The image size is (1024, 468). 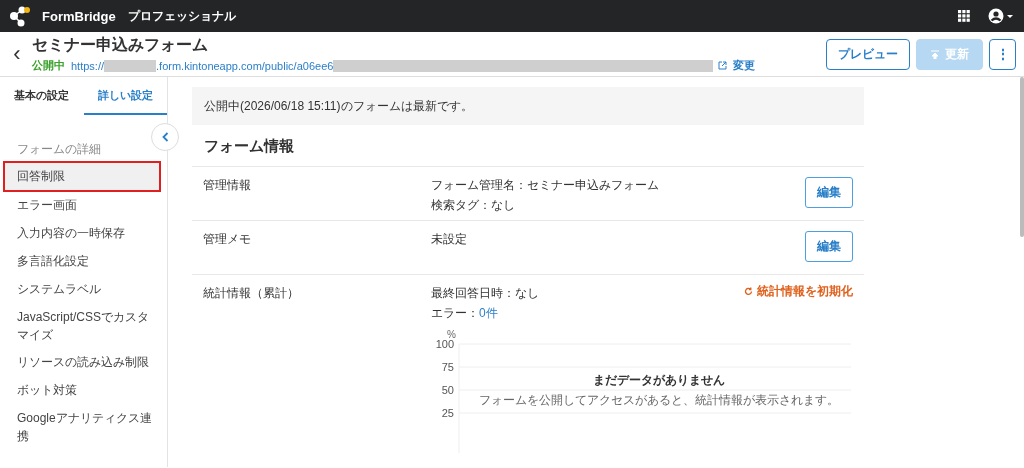 What do you see at coordinates (934, 54) in the screenshot?
I see `upload-icon` at bounding box center [934, 54].